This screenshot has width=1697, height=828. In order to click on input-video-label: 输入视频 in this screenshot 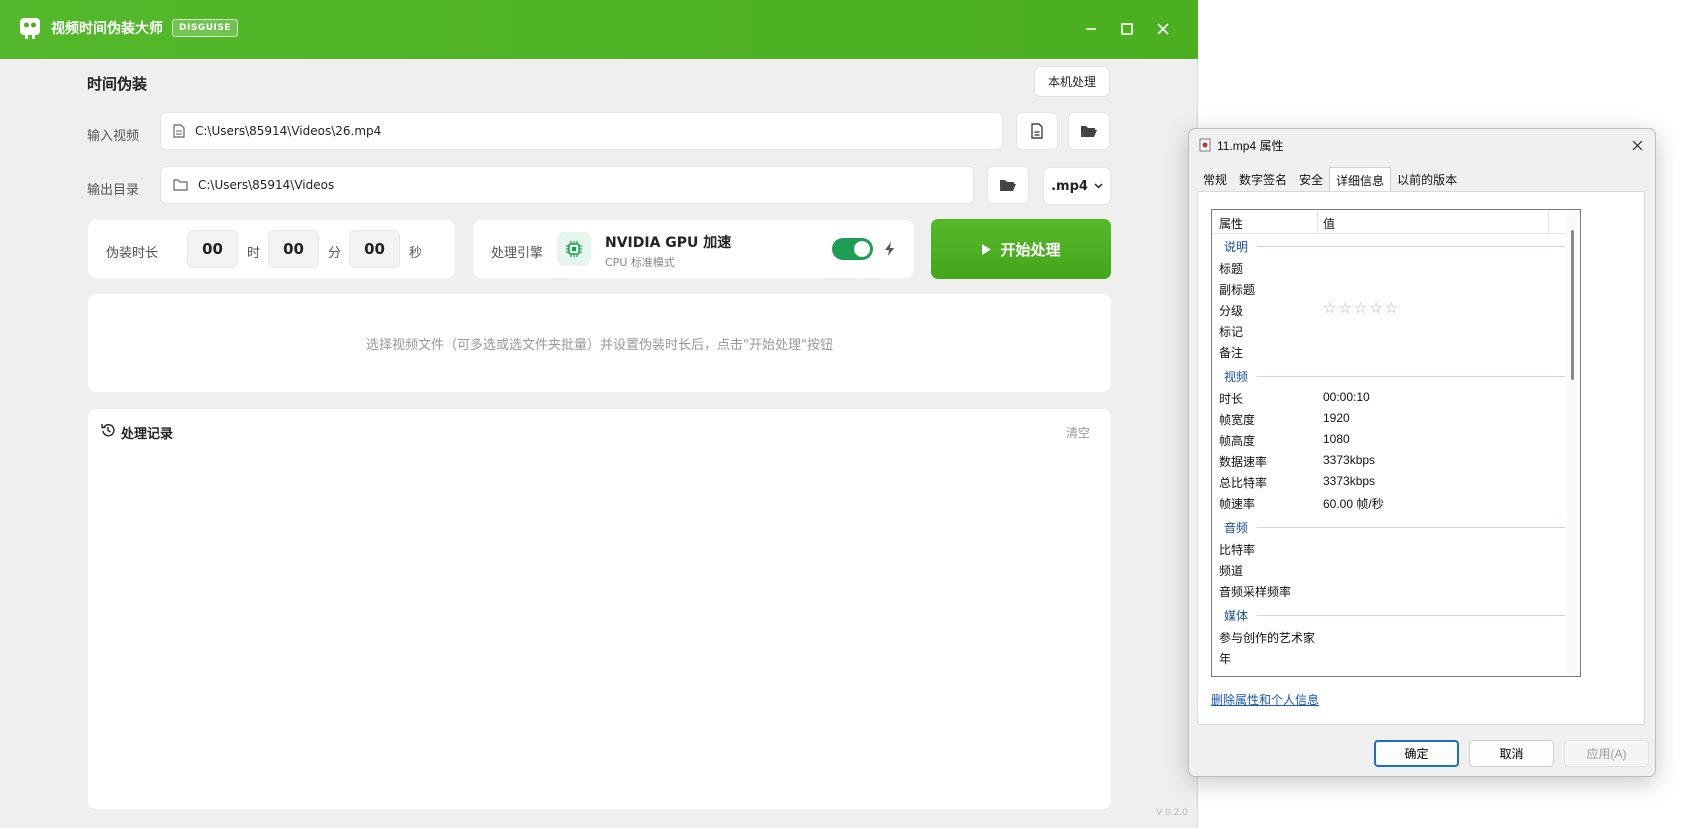, I will do `click(113, 136)`.